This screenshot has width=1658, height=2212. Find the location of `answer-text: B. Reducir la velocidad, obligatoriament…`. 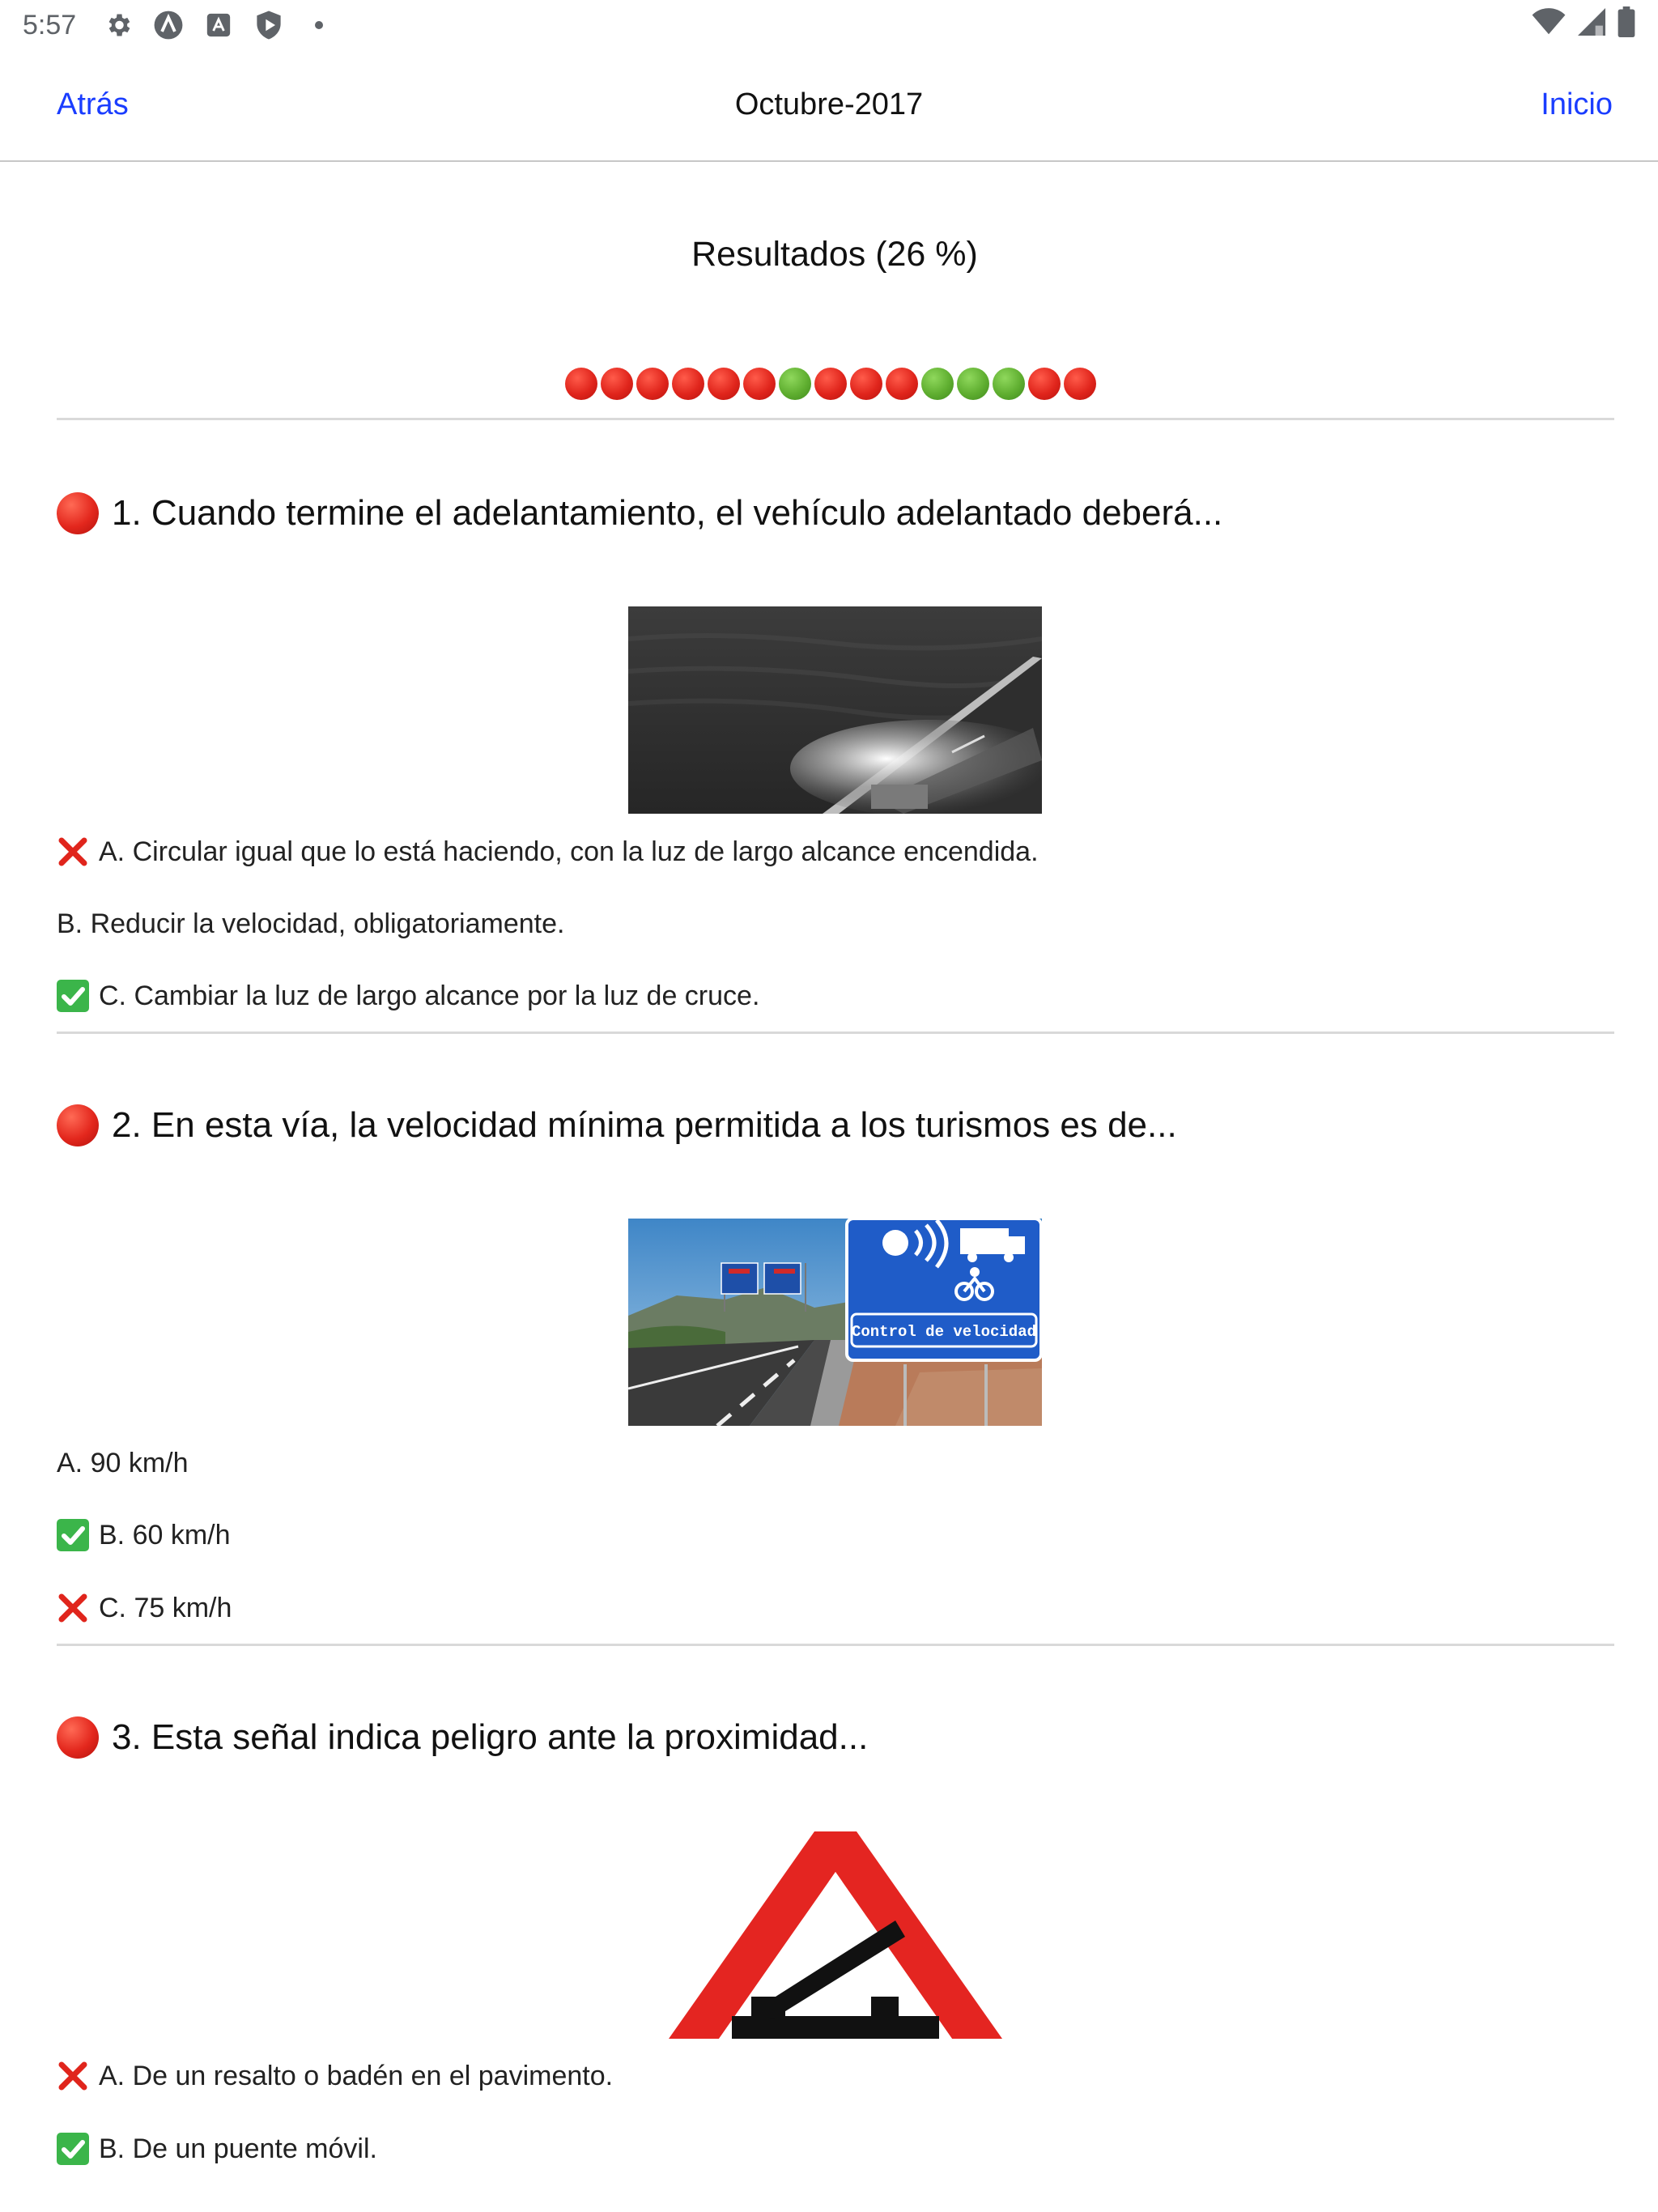

answer-text: B. Reducir la velocidad, obligatoriament… is located at coordinates (311, 924).